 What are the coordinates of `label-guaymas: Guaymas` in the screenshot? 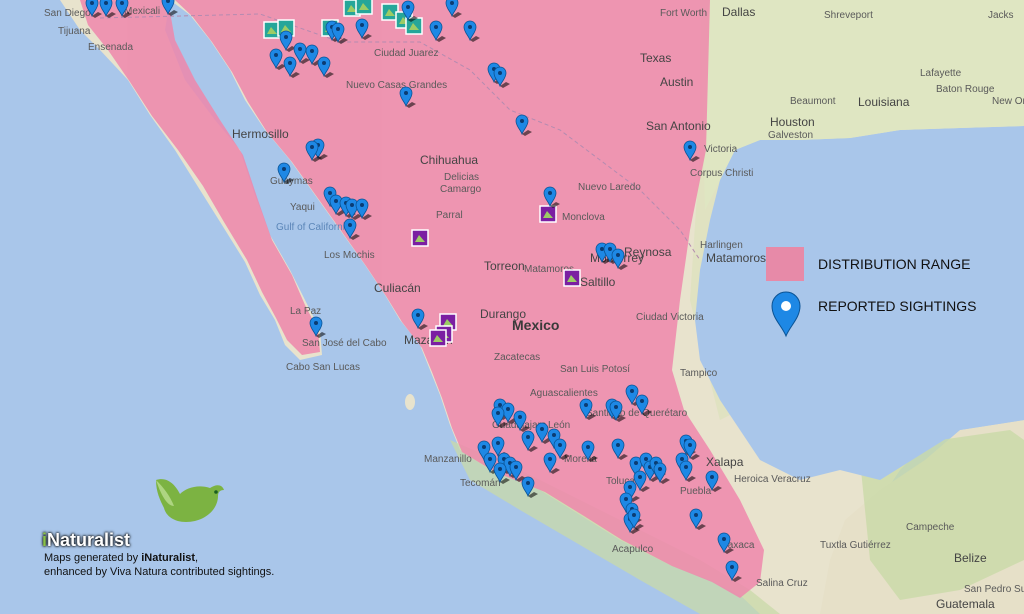 It's located at (291, 181).